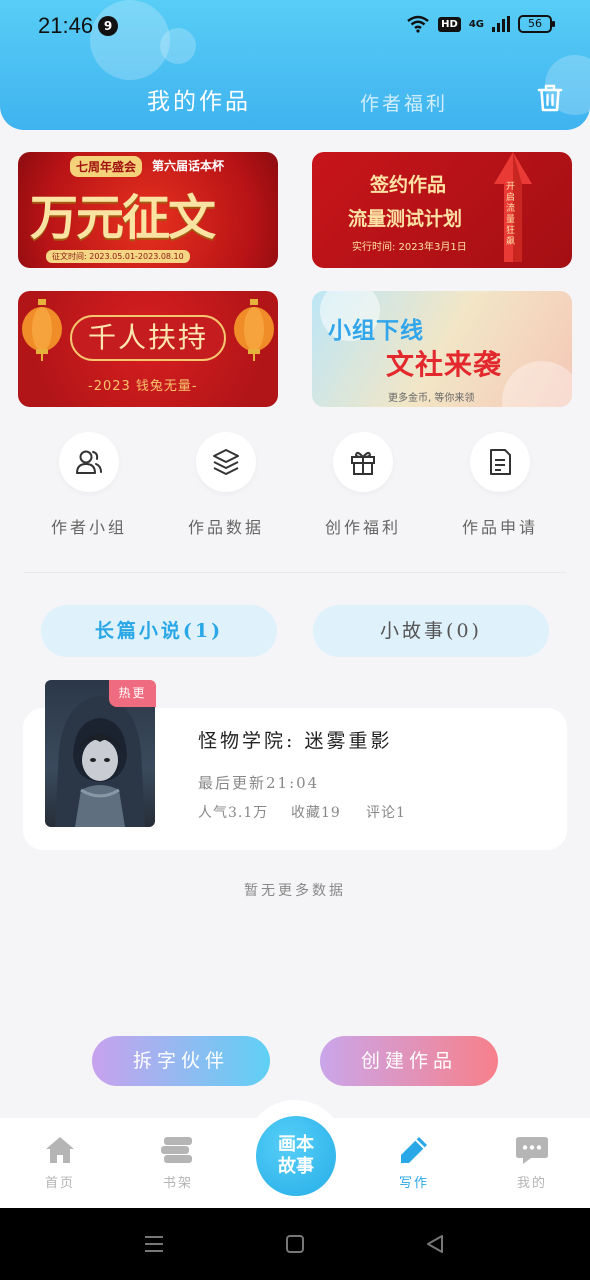 Image resolution: width=590 pixels, height=1280 pixels. Describe the element at coordinates (536, 24) in the screenshot. I see `battery-icon: 56` at that location.